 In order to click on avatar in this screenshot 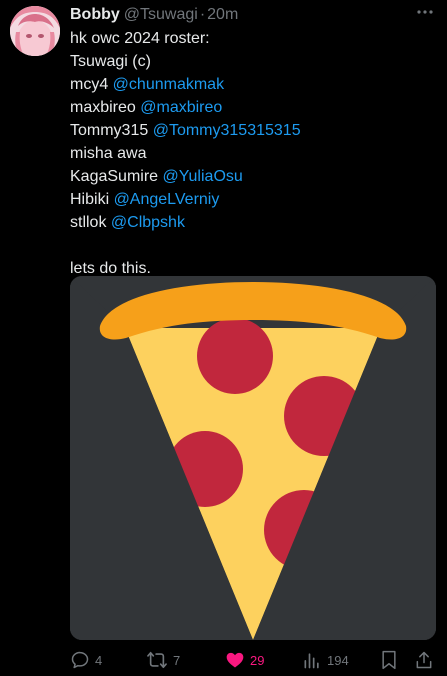, I will do `click(35, 31)`.